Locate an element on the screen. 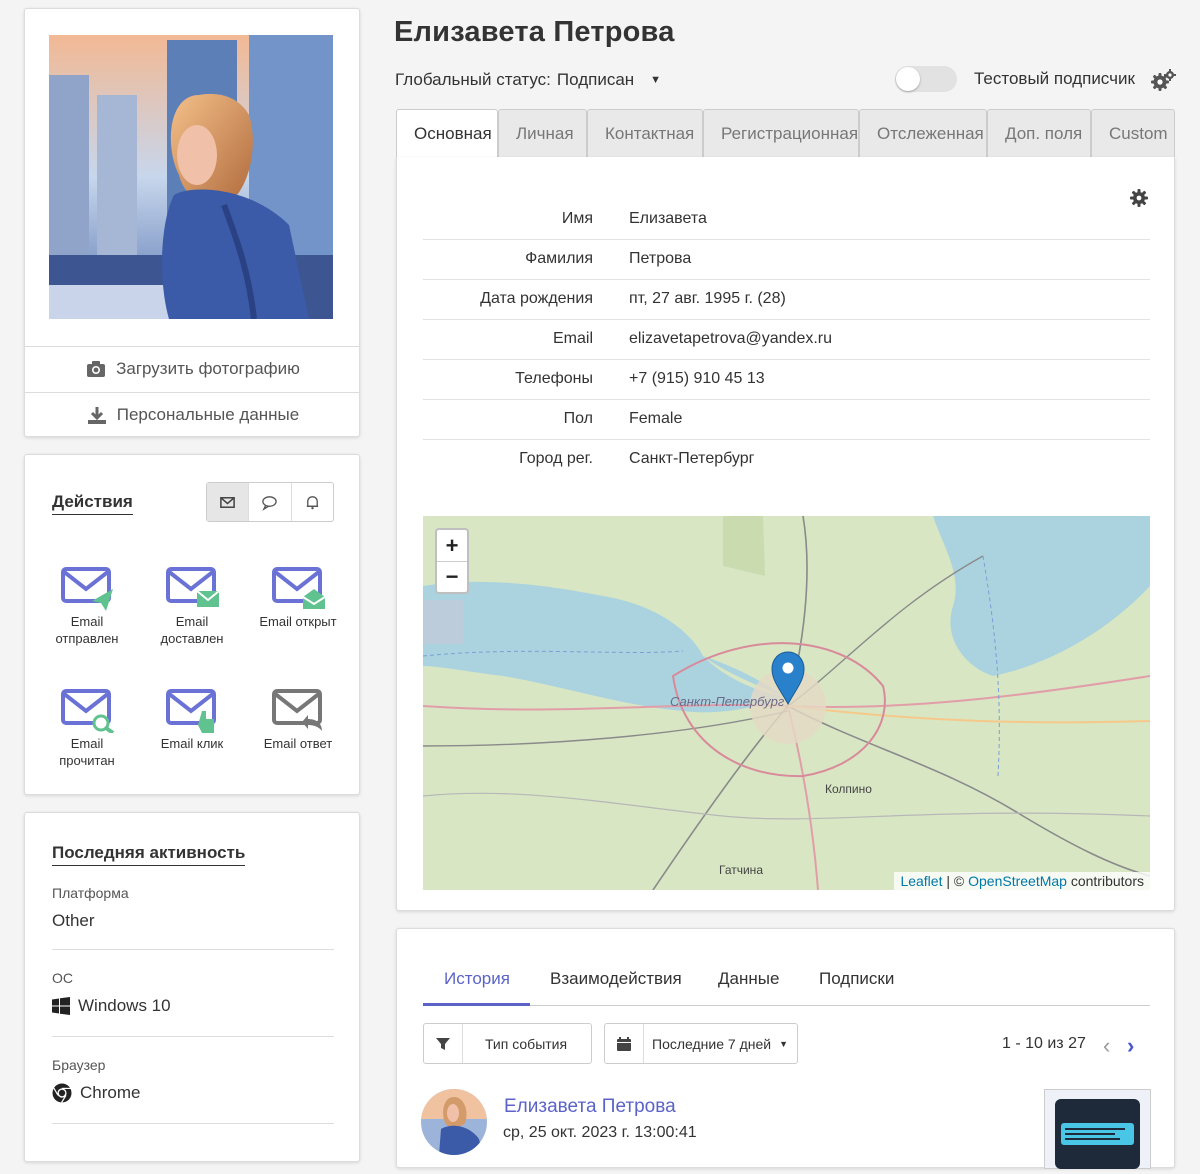  zoom-out-button: − is located at coordinates (452, 576).